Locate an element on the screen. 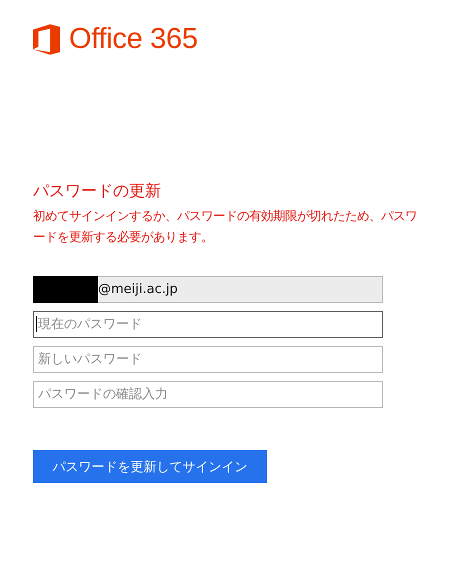  heading: パスワードの更新 is located at coordinates (97, 191).